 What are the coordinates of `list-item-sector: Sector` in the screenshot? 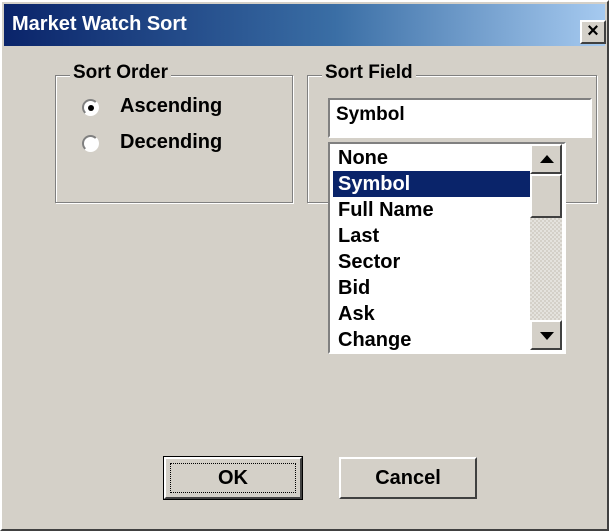 It's located at (431, 262).